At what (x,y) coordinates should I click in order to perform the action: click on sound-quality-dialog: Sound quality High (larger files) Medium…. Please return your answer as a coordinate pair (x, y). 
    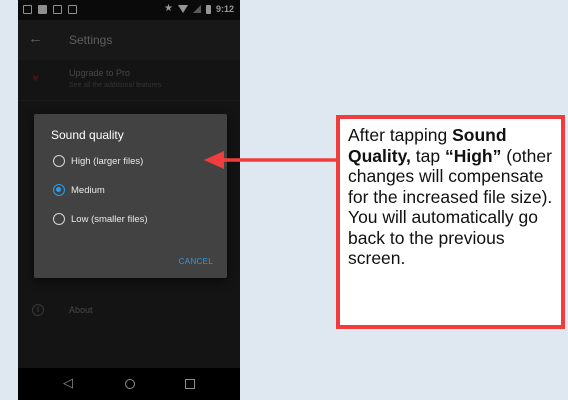
    Looking at the image, I should click on (130, 196).